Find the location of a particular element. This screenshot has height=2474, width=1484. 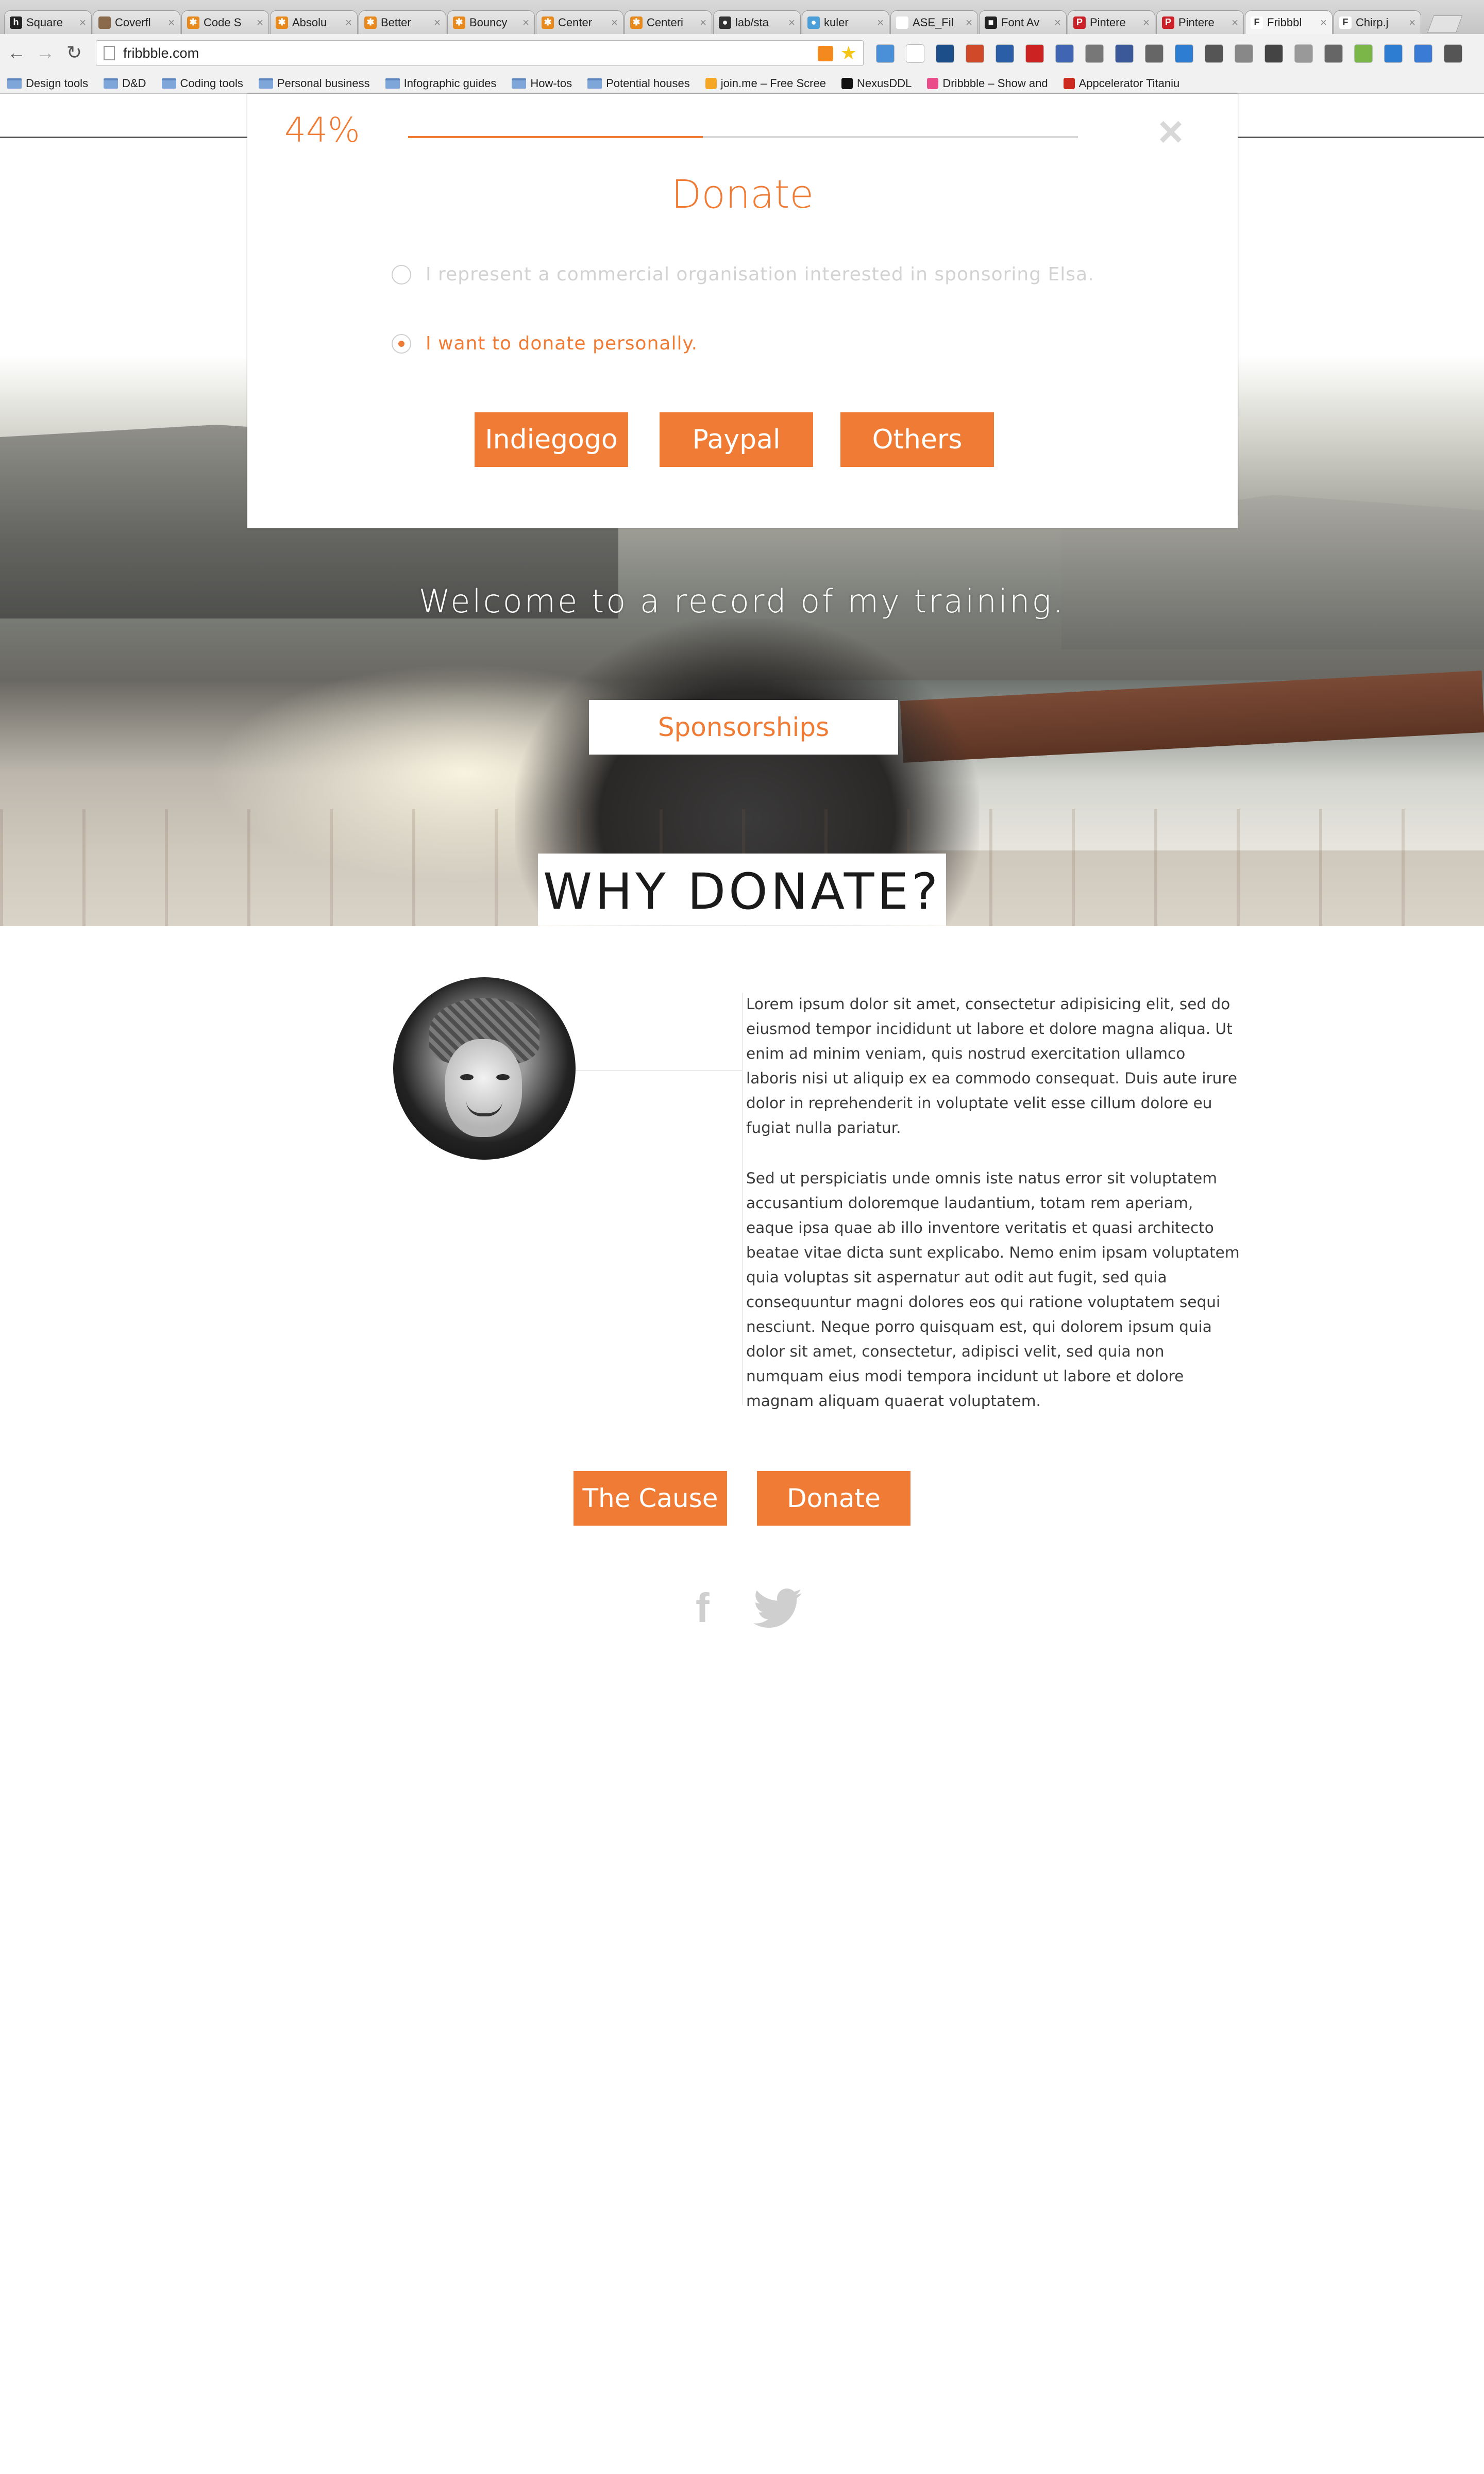

browser-tab: ■ Font Av × is located at coordinates (1023, 22).